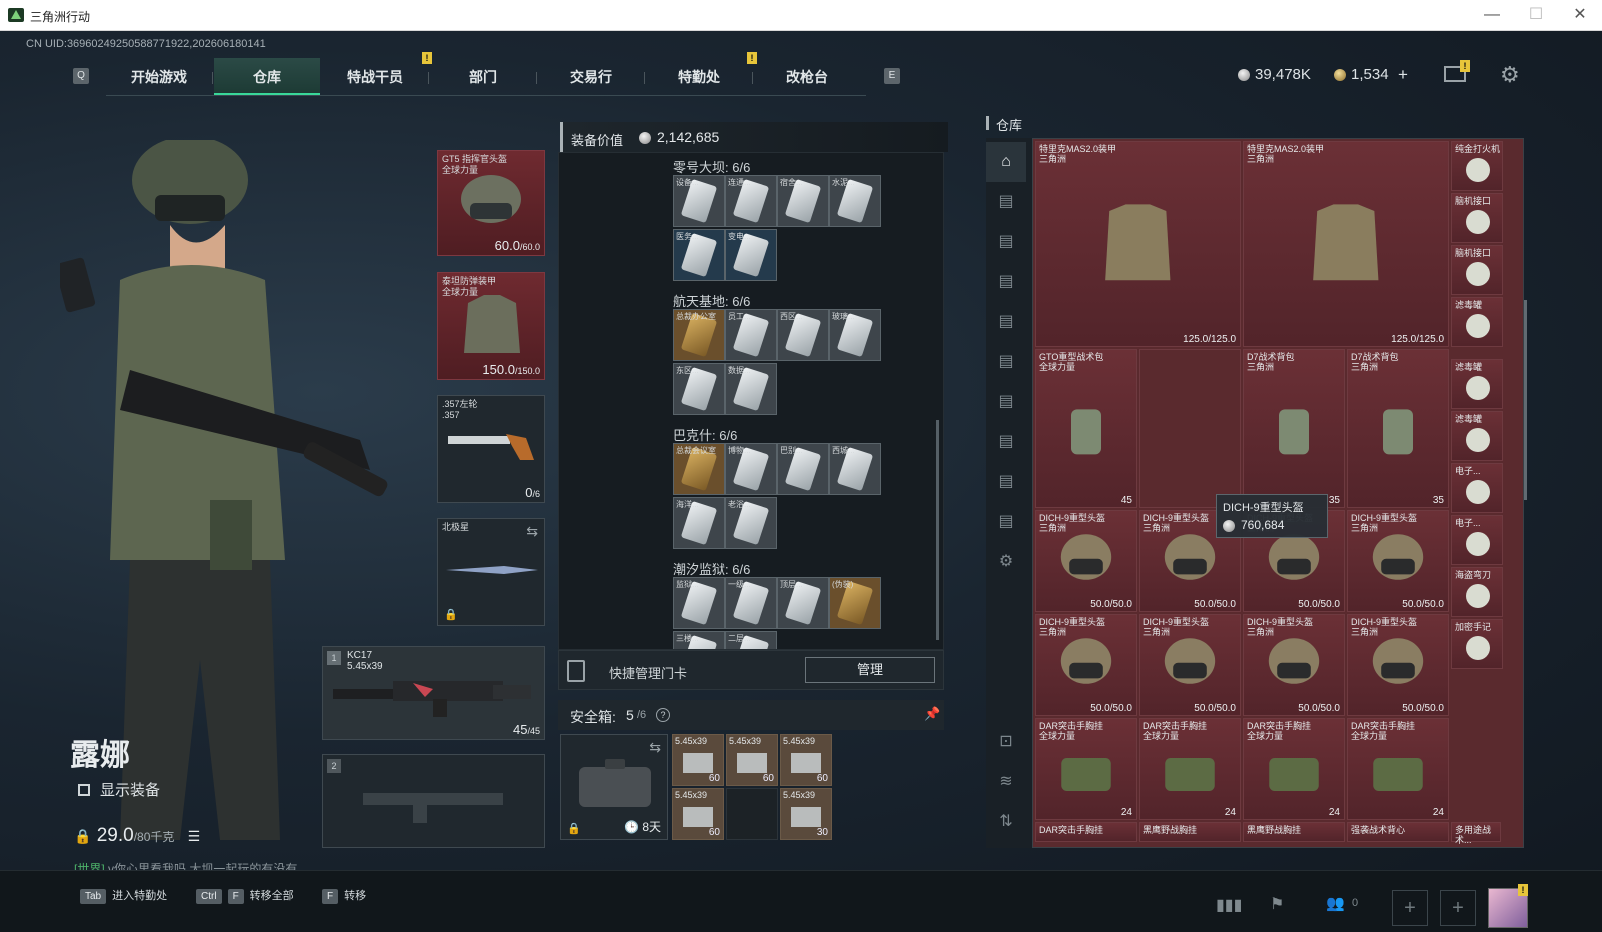 This screenshot has width=1602, height=932. I want to click on tab-trading: 交易行, so click(591, 77).